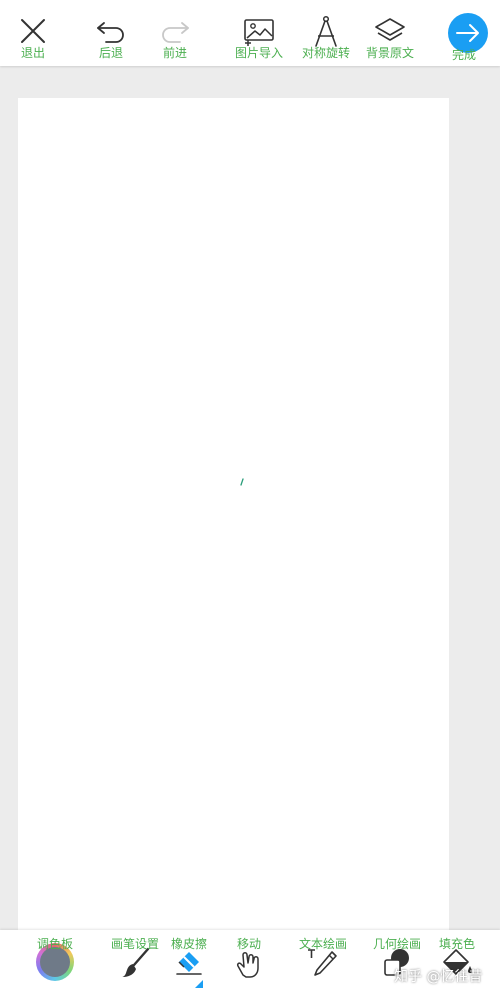  I want to click on background-original-button: 背景原文, so click(390, 33).